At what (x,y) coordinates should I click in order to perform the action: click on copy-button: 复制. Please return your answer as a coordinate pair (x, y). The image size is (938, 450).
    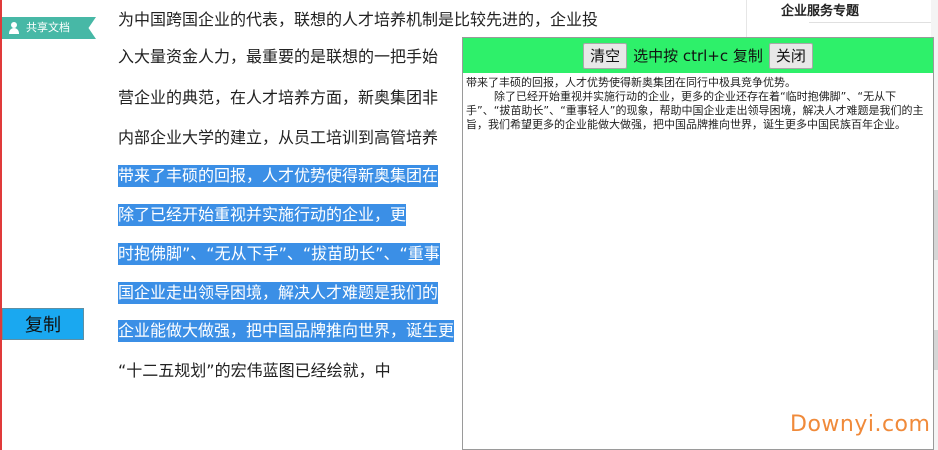
    Looking at the image, I should click on (43, 324).